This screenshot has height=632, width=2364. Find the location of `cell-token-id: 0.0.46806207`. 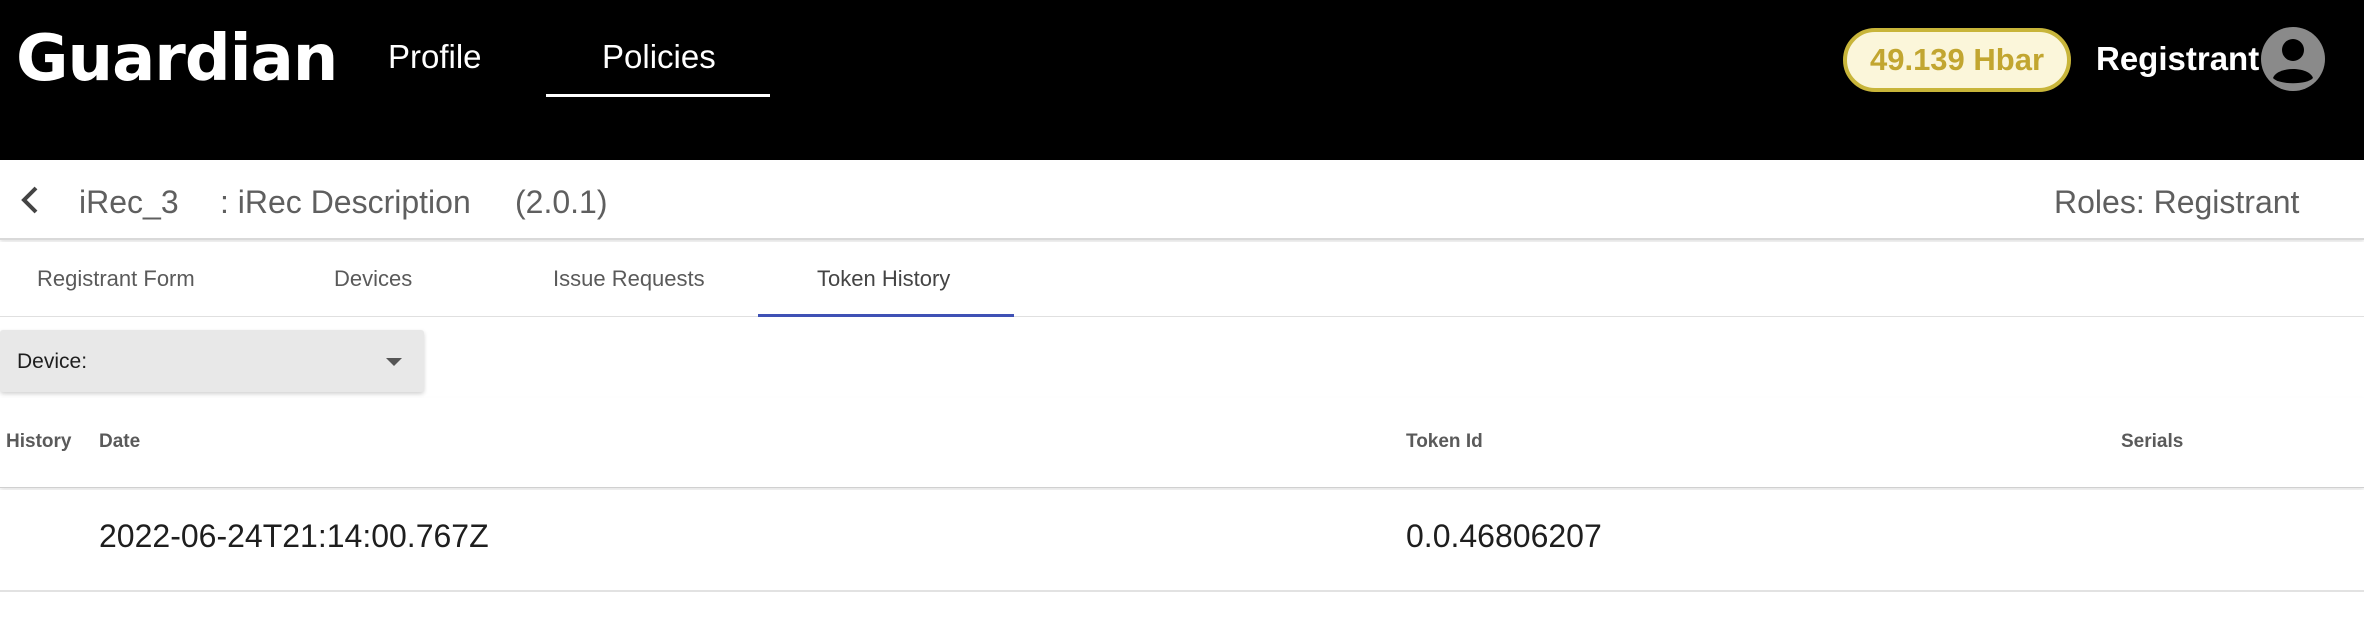

cell-token-id: 0.0.46806207 is located at coordinates (1504, 536).